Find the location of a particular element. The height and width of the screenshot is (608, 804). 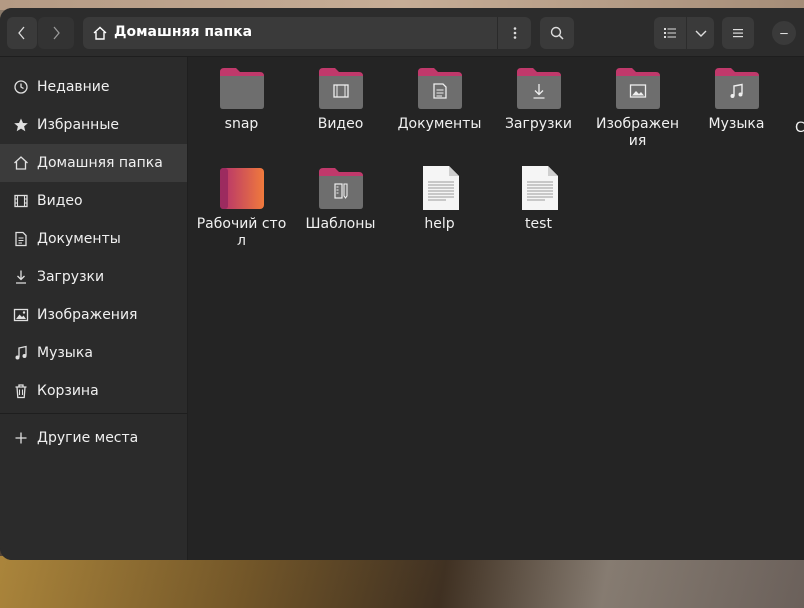

sidebar-item-label: Музыка is located at coordinates (65, 353).